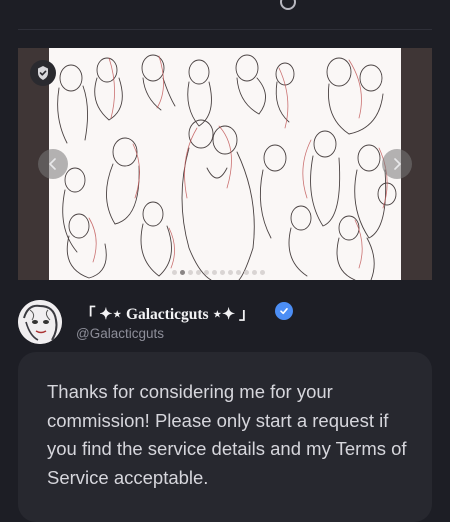 The image size is (450, 522). What do you see at coordinates (225, 29) in the screenshot?
I see `divider` at bounding box center [225, 29].